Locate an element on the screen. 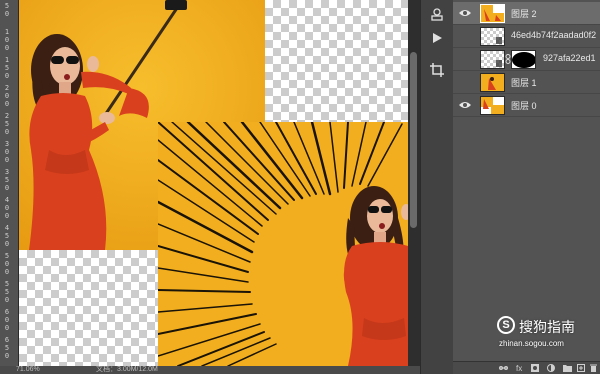 The image size is (600, 374). watermark-title: 搜狗指南 is located at coordinates (547, 327).